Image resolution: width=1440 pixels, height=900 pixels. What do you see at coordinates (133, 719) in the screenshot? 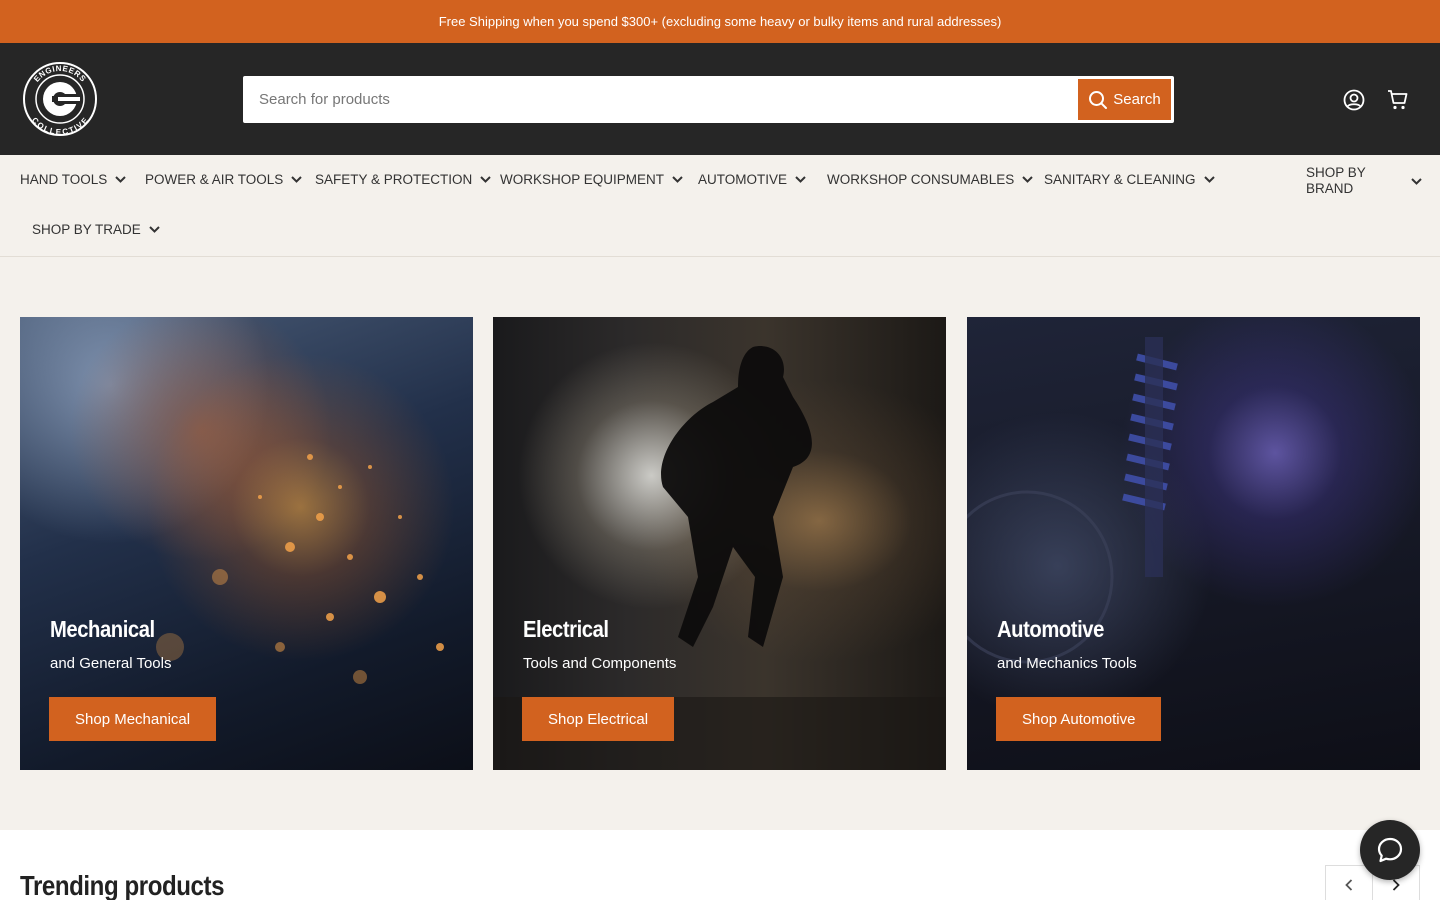
I see `shop-mechanical-button: Shop Mechanical` at bounding box center [133, 719].